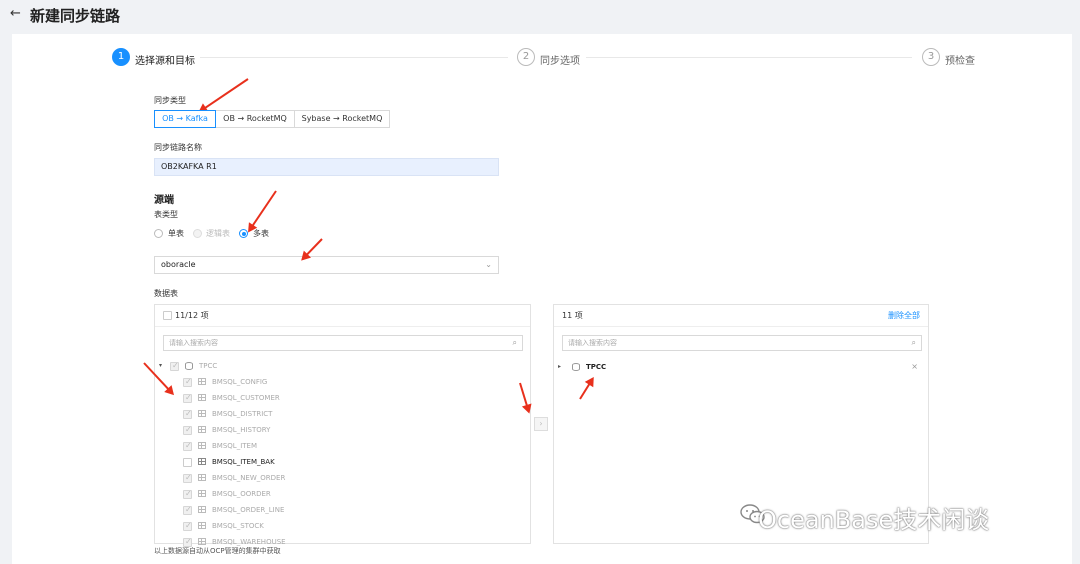 The width and height of the screenshot is (1080, 564). I want to click on table-row: BMSQL_CUSTOMER, so click(331, 398).